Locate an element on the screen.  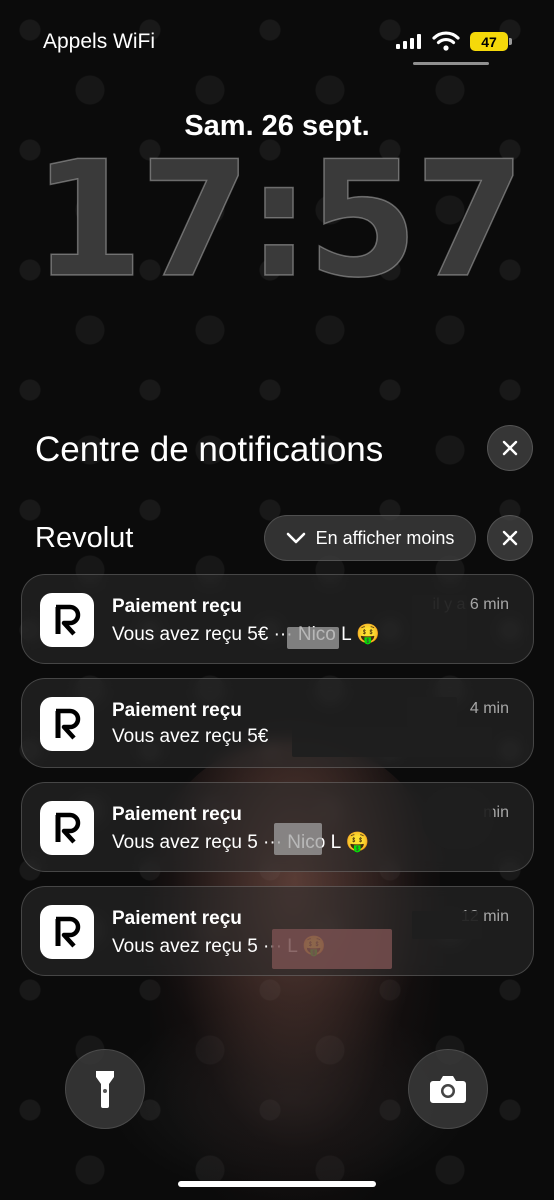
notification-body: Vous avez reçu 5€ is located at coordinates (190, 736).